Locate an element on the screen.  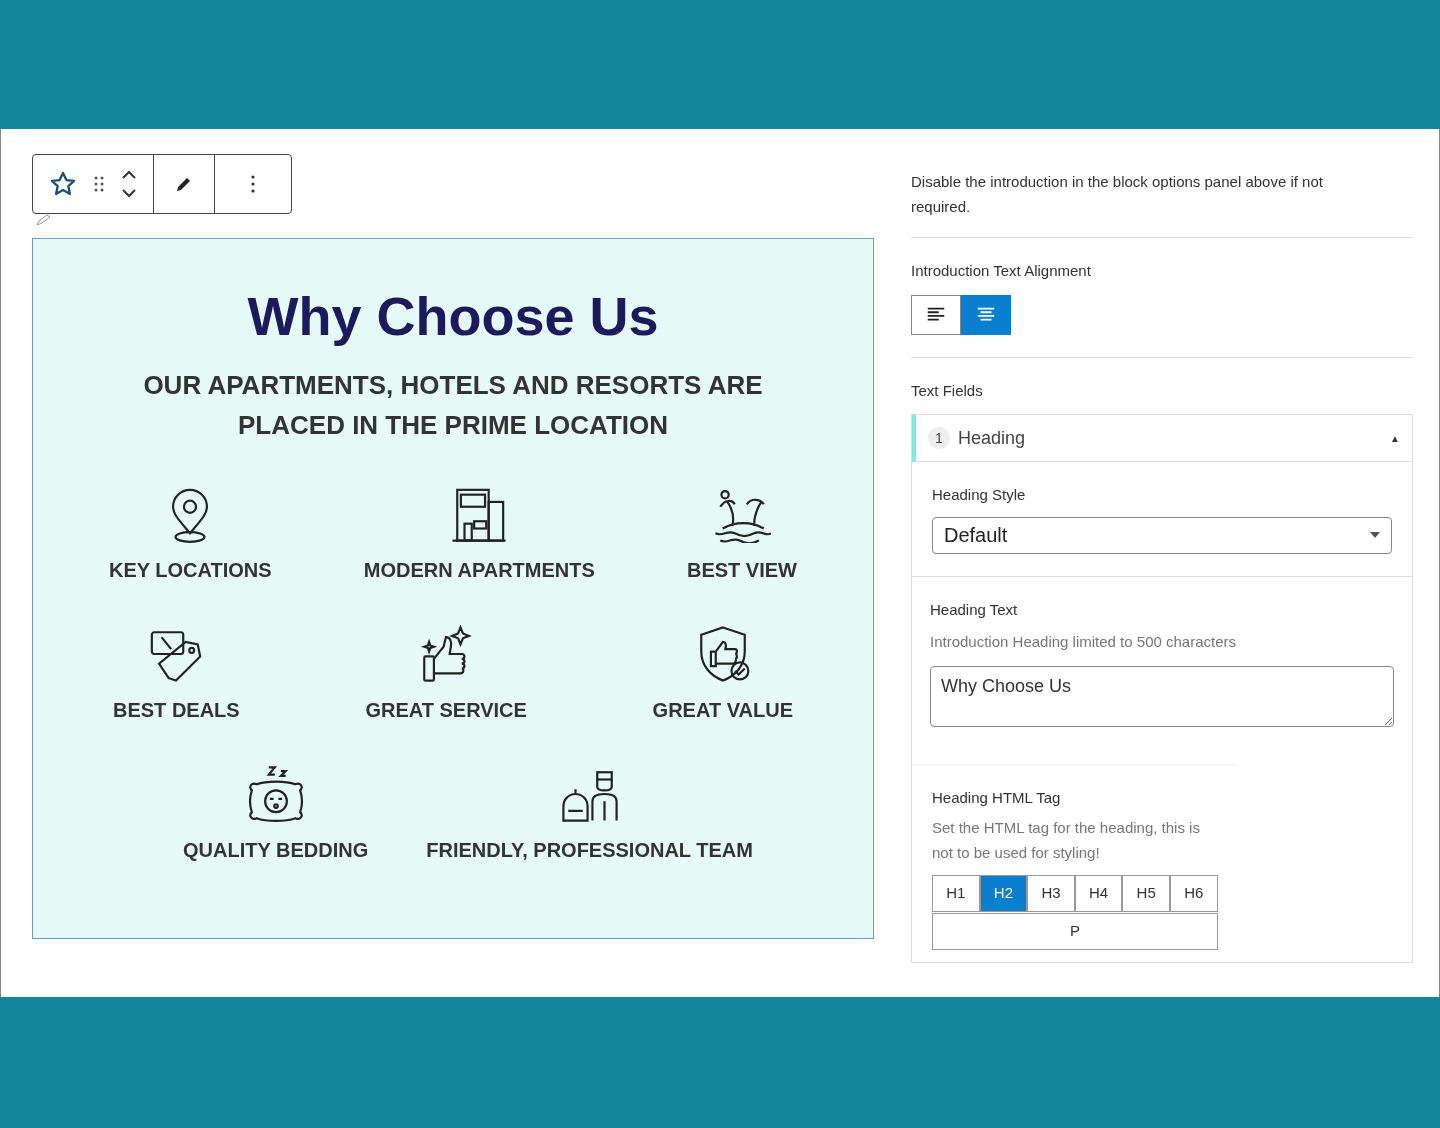
field-label: Introduction Text Alignment is located at coordinates (1001, 271).